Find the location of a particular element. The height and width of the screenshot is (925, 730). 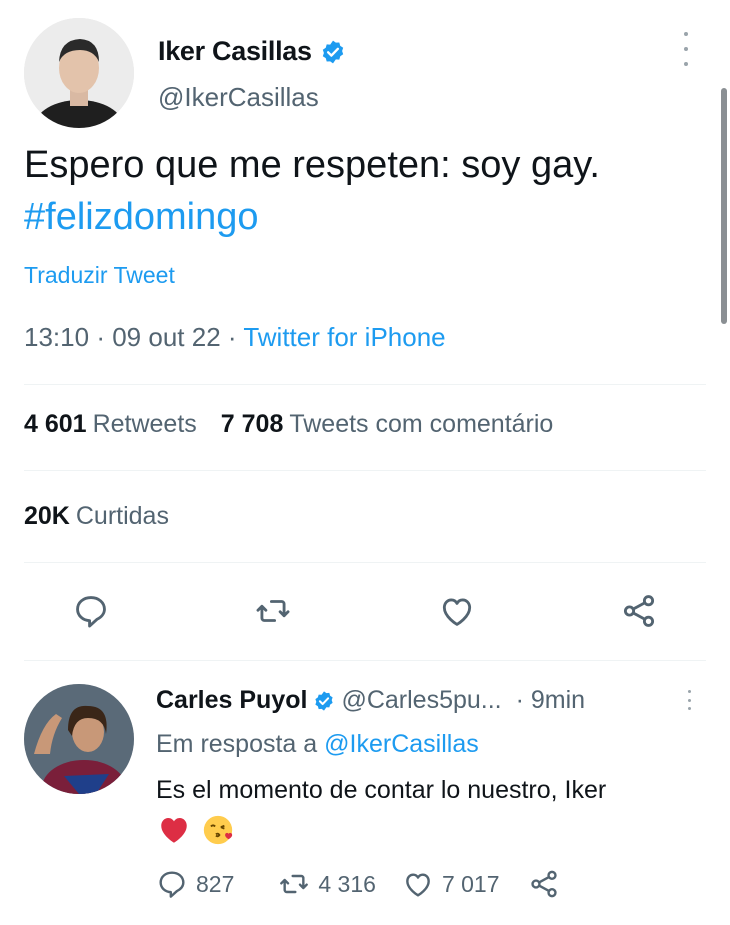

reply-share-button is located at coordinates (544, 884).